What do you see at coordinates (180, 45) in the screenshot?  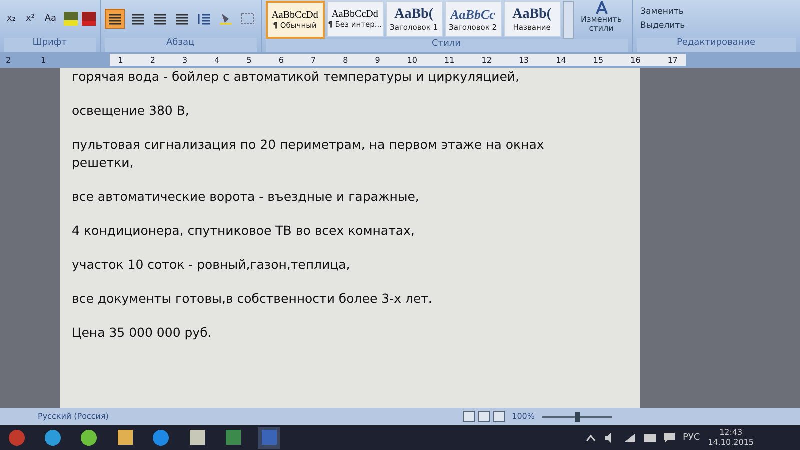 I see `group-label: Абзац` at bounding box center [180, 45].